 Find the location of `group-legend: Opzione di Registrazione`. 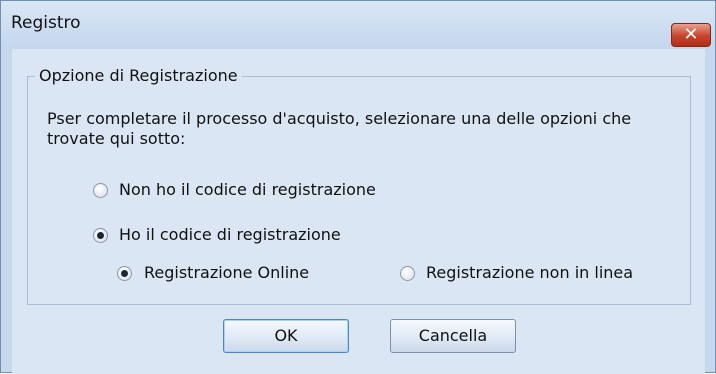

group-legend: Opzione di Registrazione is located at coordinates (138, 75).